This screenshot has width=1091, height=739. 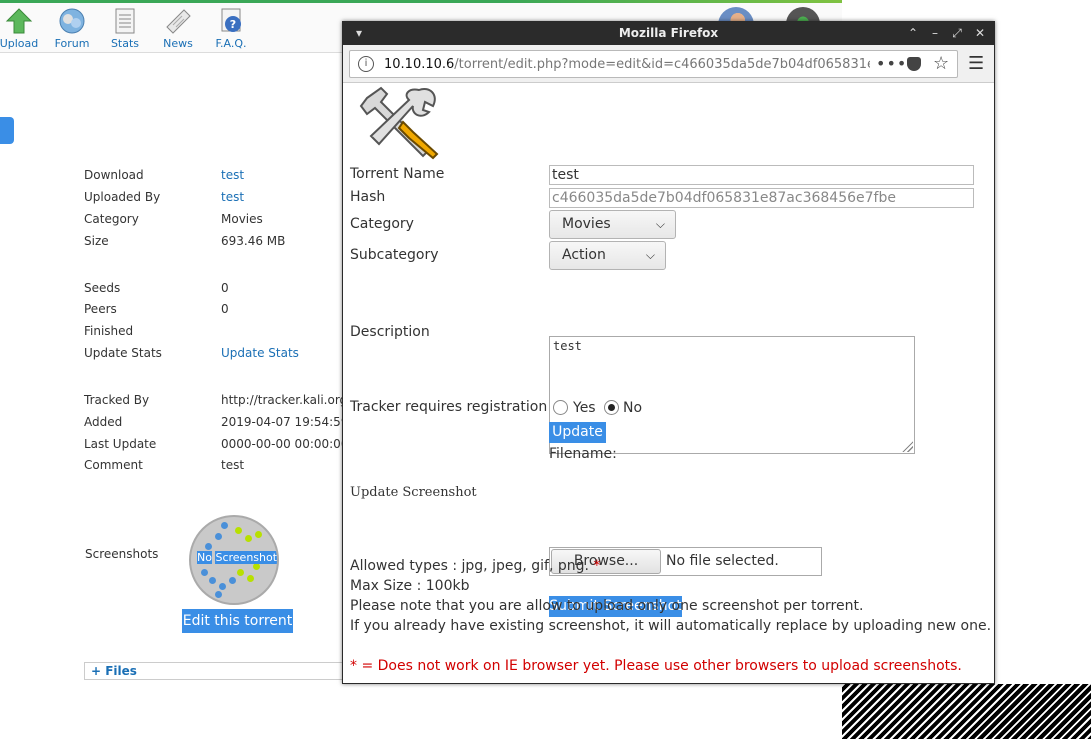 I want to click on detail-key: Added, so click(x=103, y=422).